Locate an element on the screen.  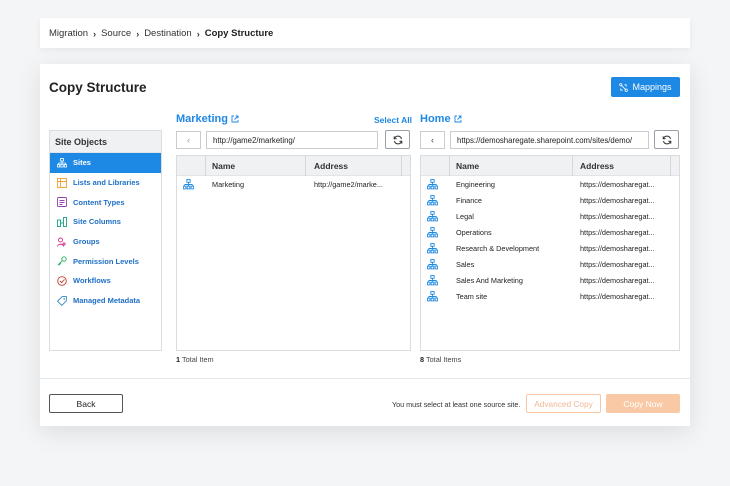
tag-icon is located at coordinates (62, 300).